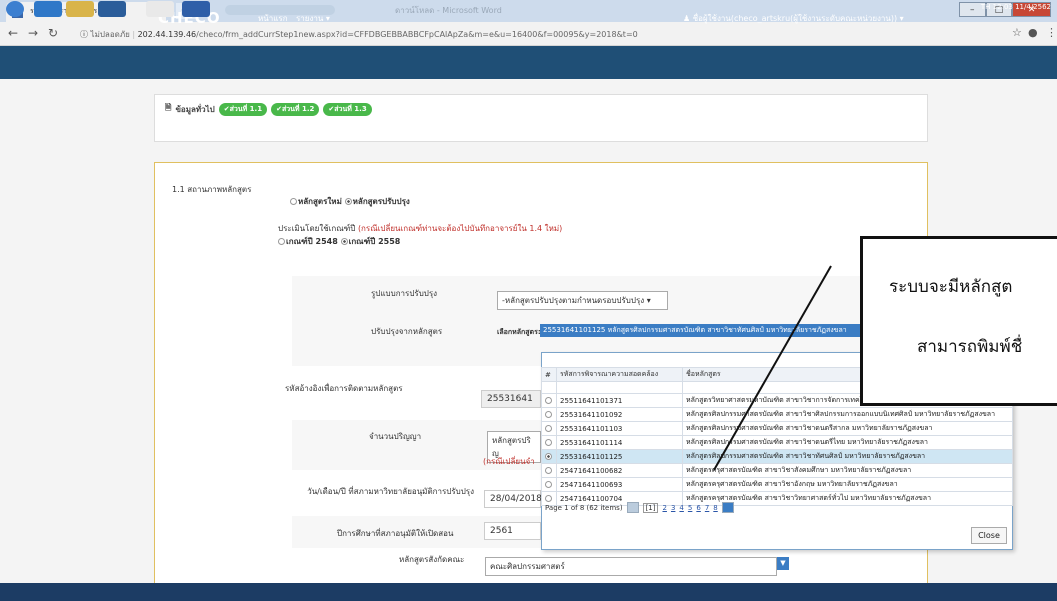 The height and width of the screenshot is (601, 1057). Describe the element at coordinates (313, 18) in the screenshot. I see `nav-reports: รายงาน ▾` at that location.